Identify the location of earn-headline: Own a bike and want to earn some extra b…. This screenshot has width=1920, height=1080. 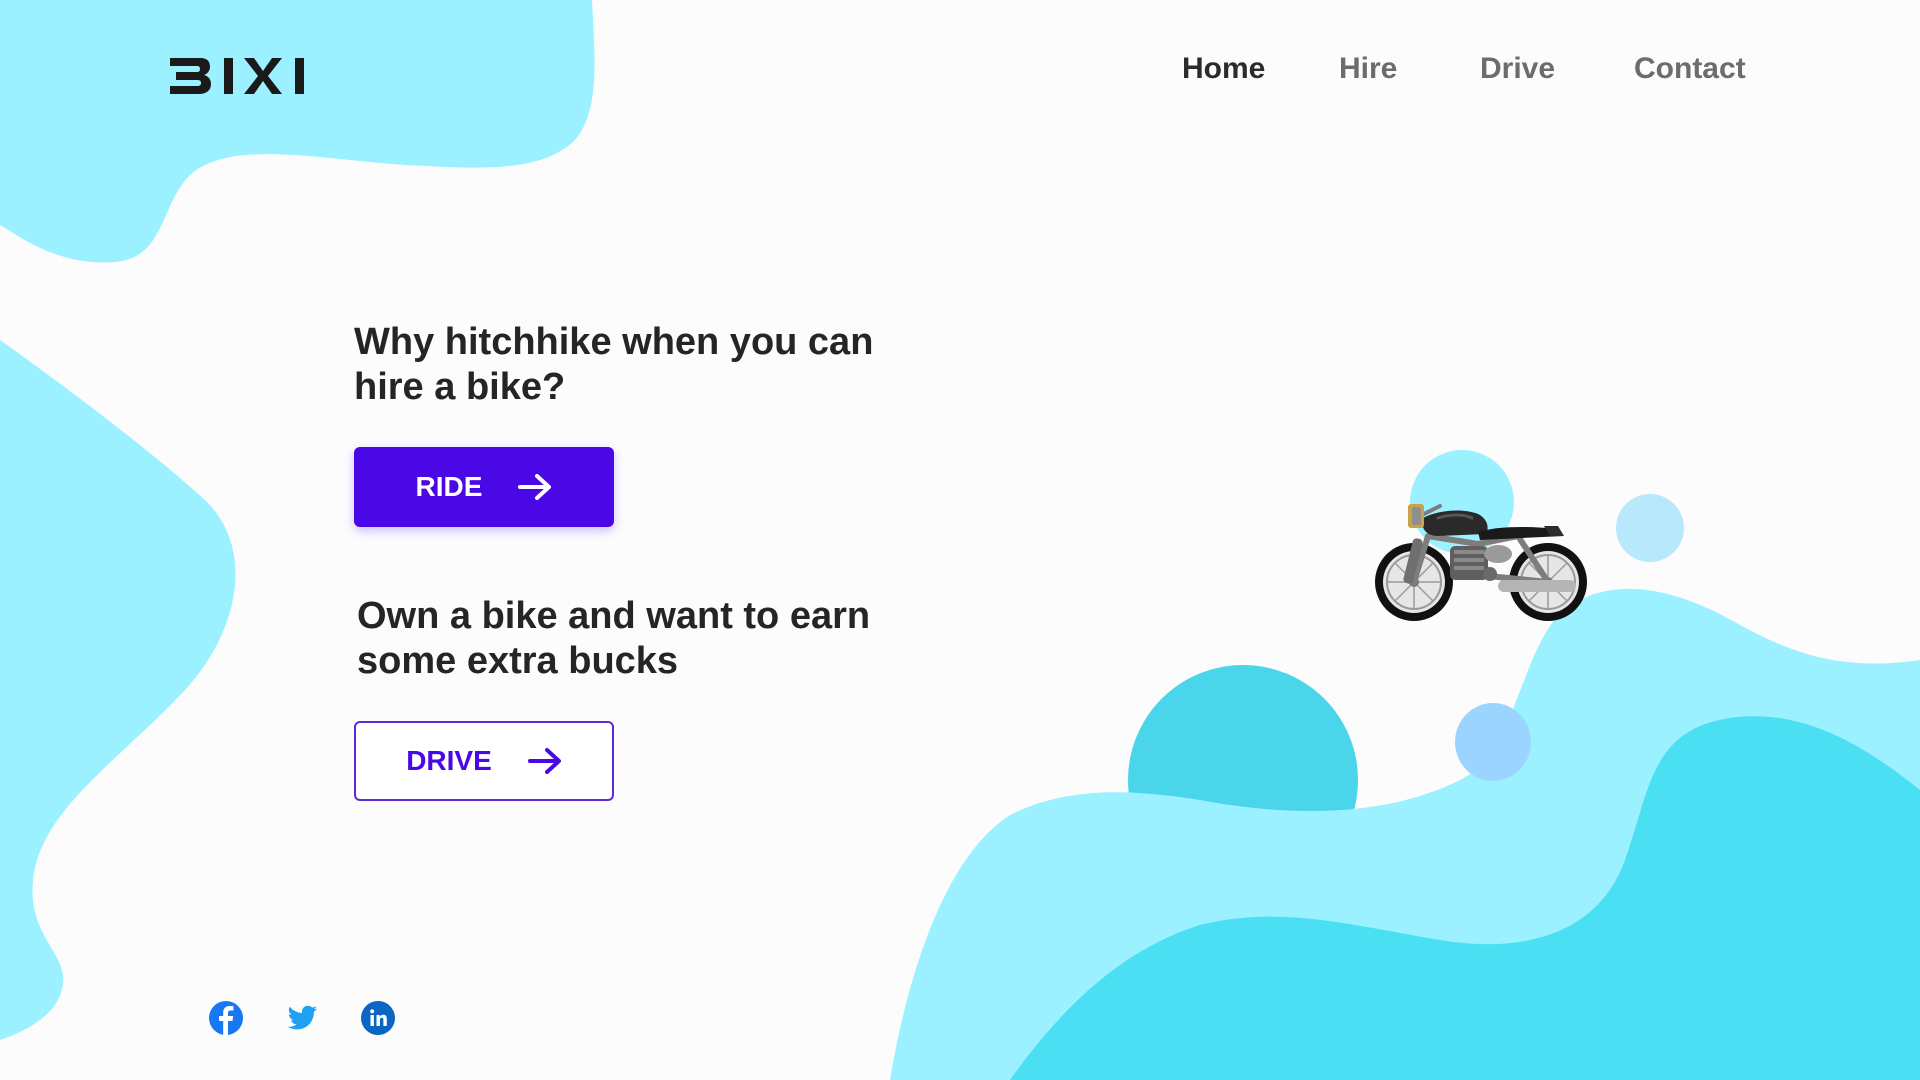
(614, 638).